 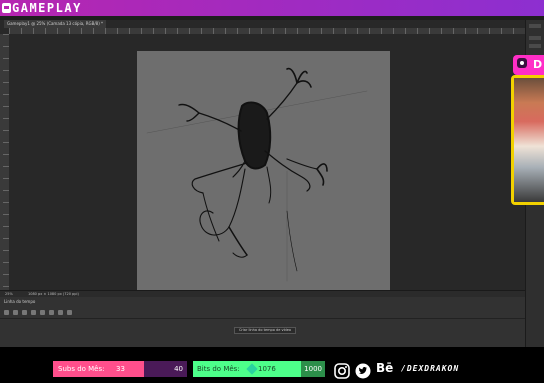 I want to click on camera-icon, so click(x=522, y=63).